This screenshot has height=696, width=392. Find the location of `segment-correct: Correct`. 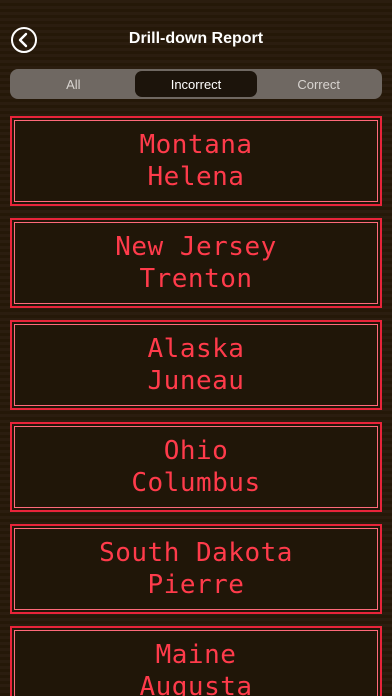

segment-correct: Correct is located at coordinates (318, 84).